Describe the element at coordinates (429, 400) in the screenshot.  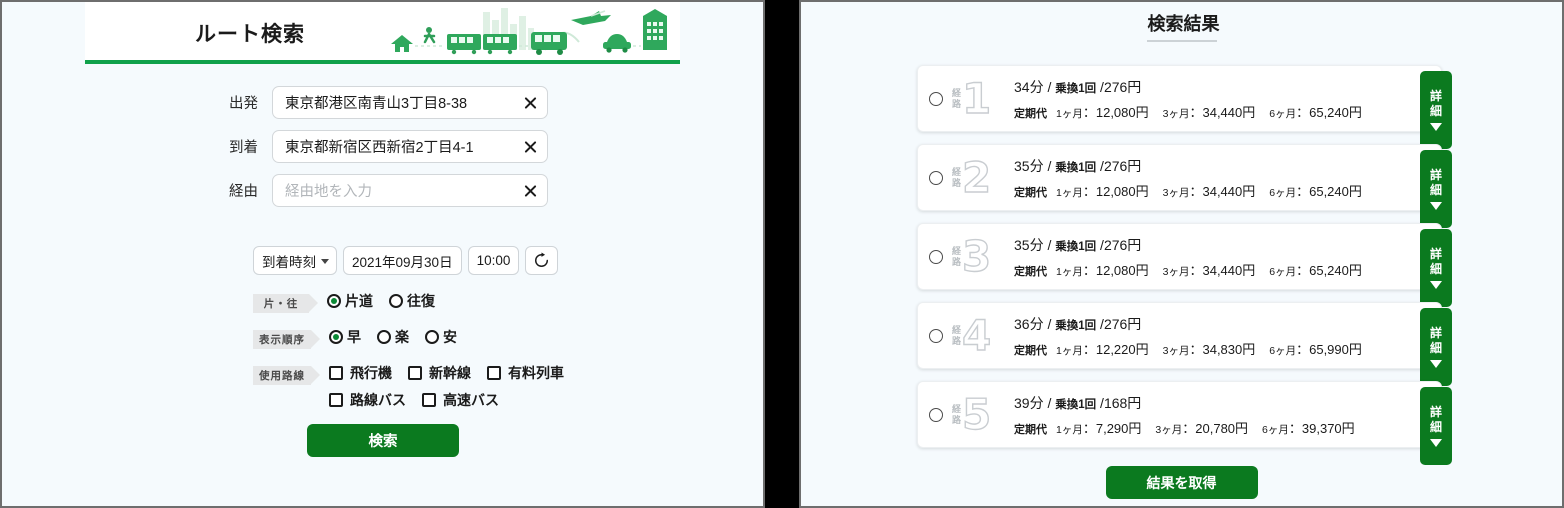
I see `checkbox-indicator` at that location.